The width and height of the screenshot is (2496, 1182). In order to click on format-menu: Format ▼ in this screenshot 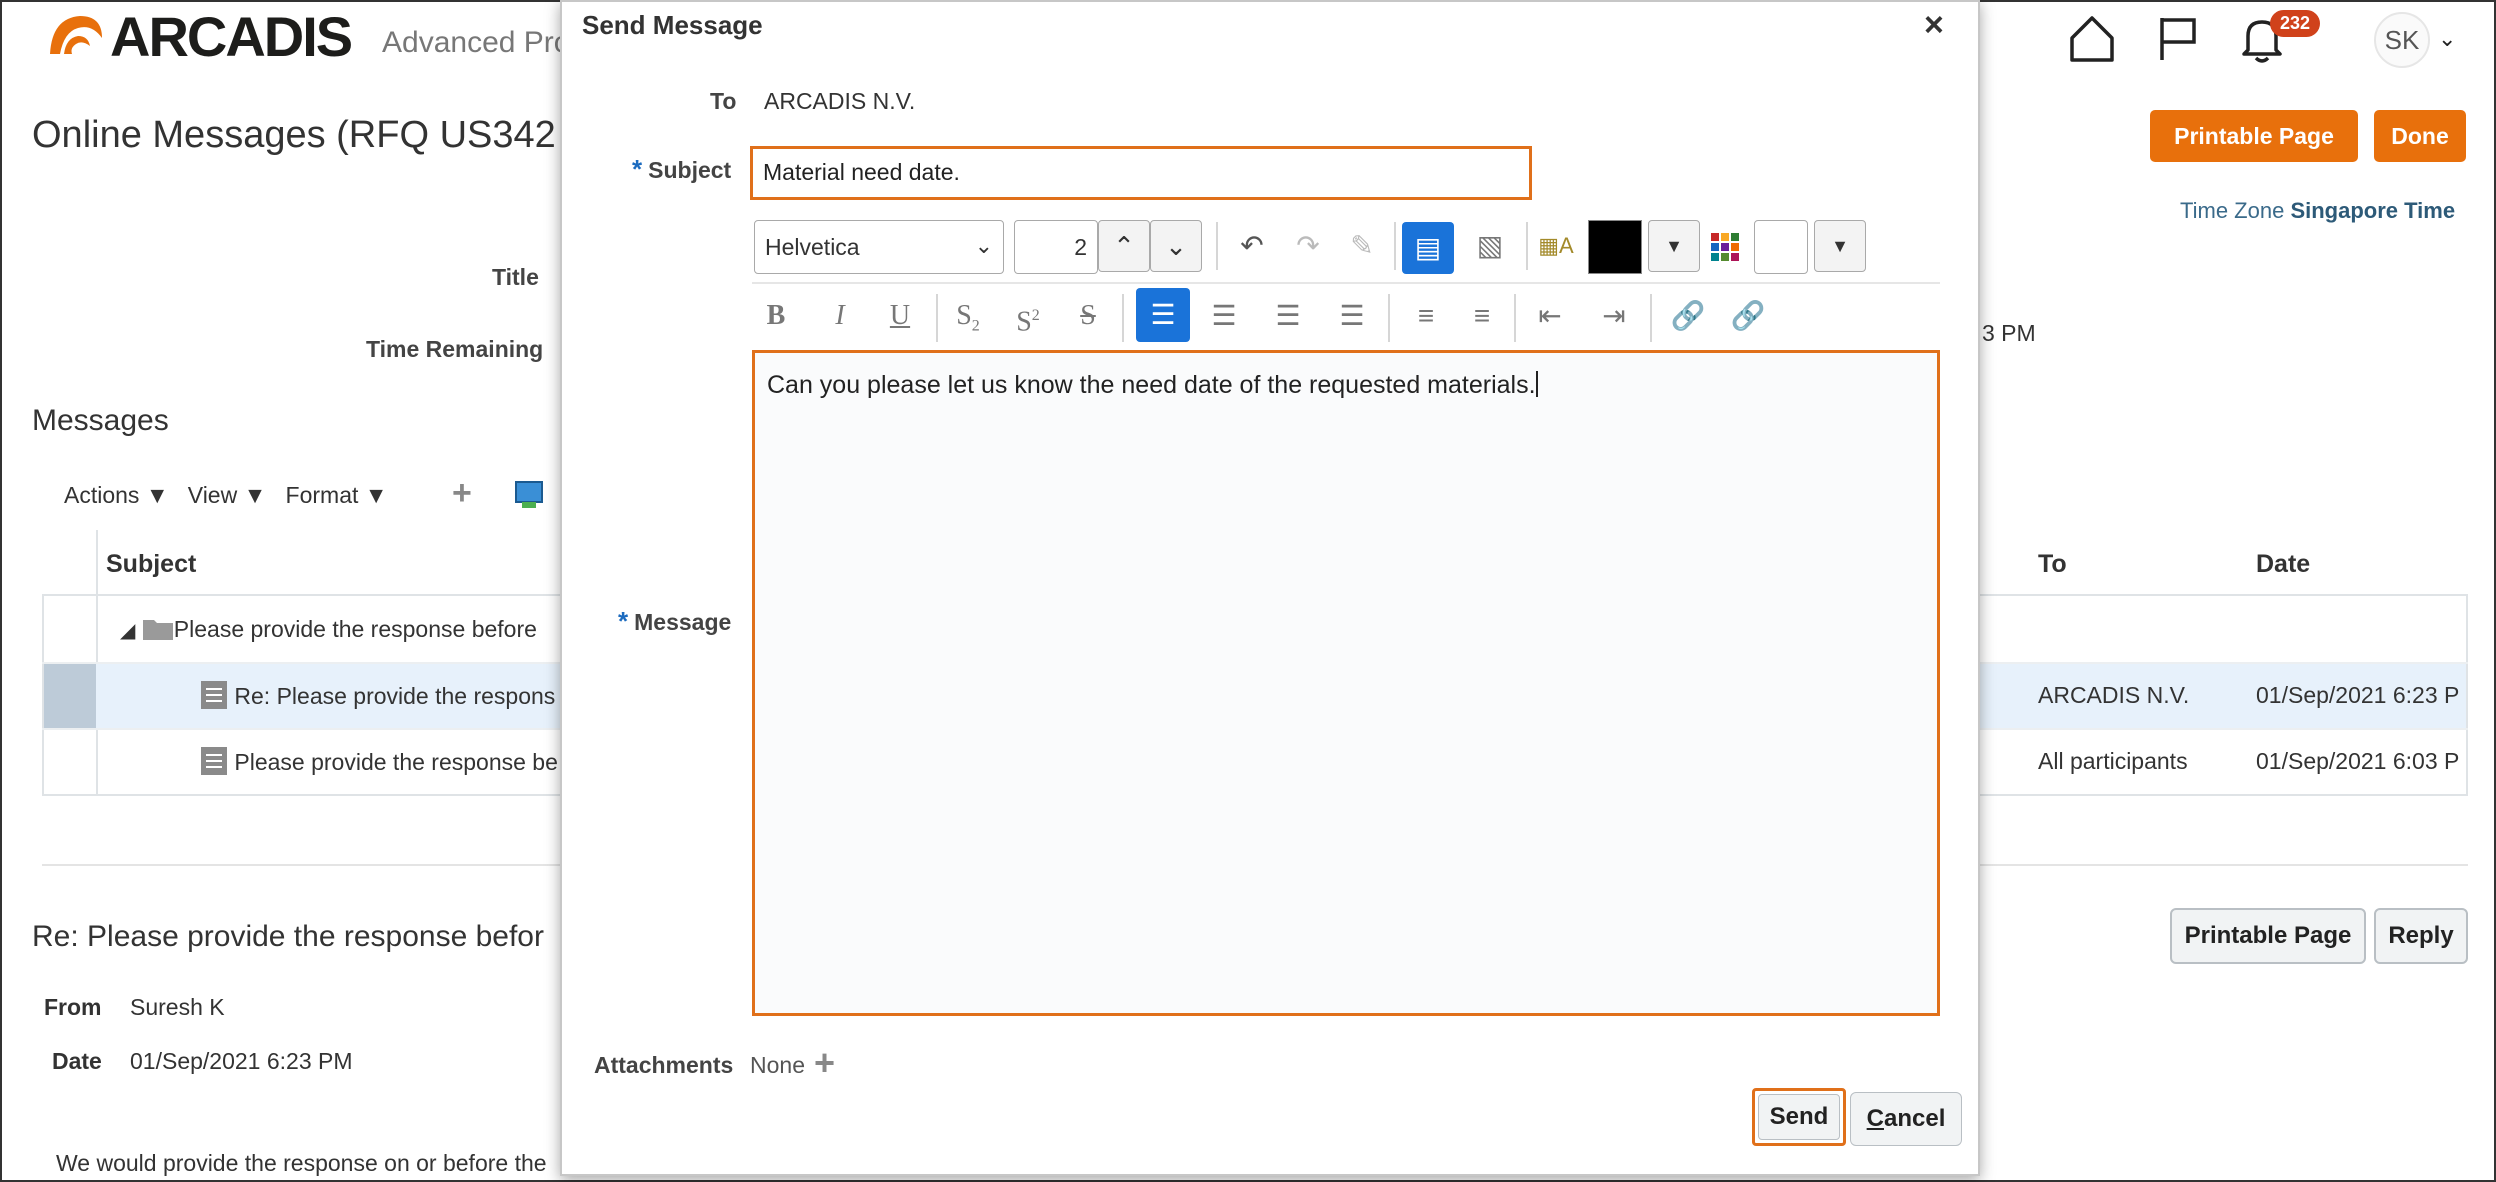, I will do `click(337, 495)`.